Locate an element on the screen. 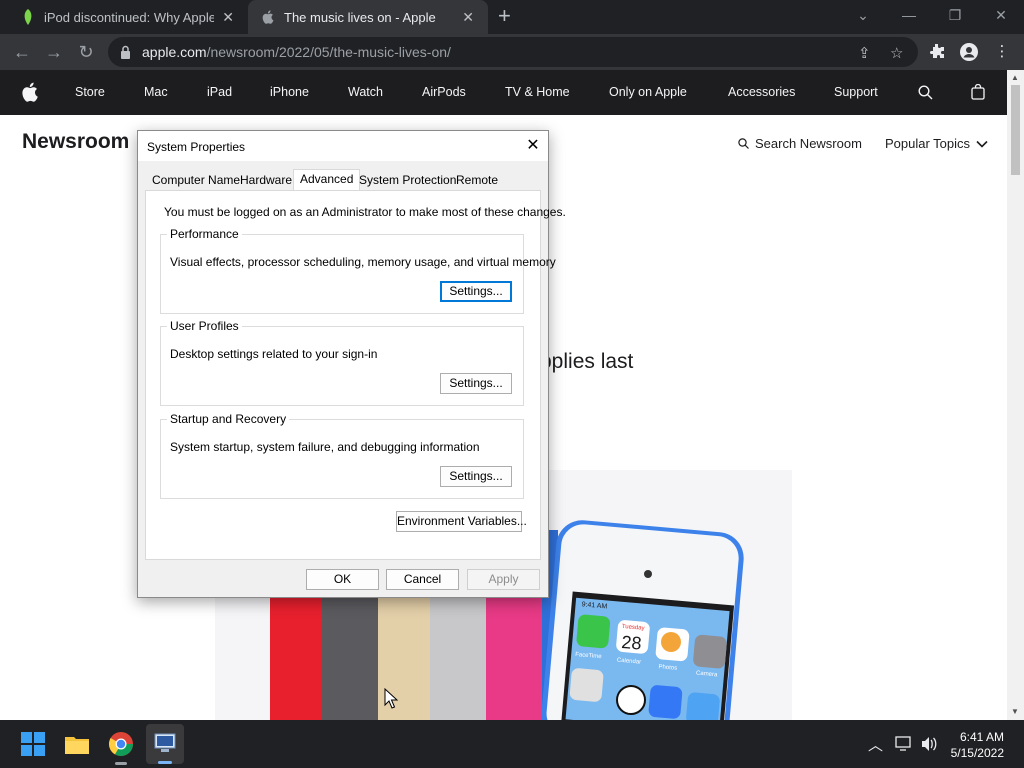 The height and width of the screenshot is (768, 1024). profile-avatar-icon is located at coordinates (969, 52).